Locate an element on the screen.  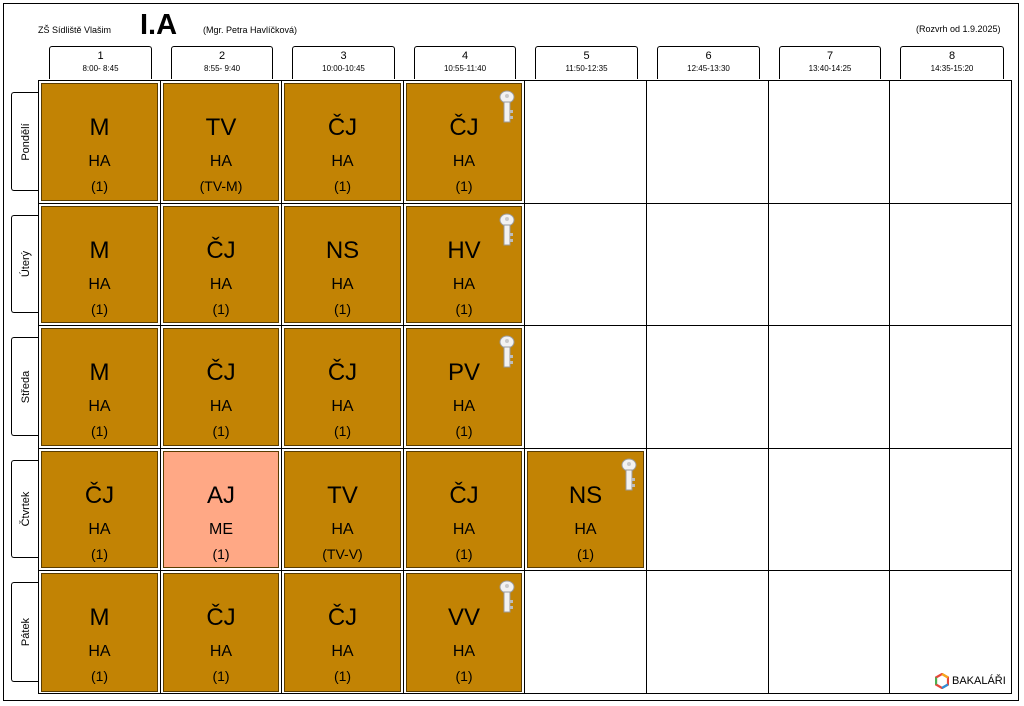
period-time: 14:35-15:20 is located at coordinates (952, 68).